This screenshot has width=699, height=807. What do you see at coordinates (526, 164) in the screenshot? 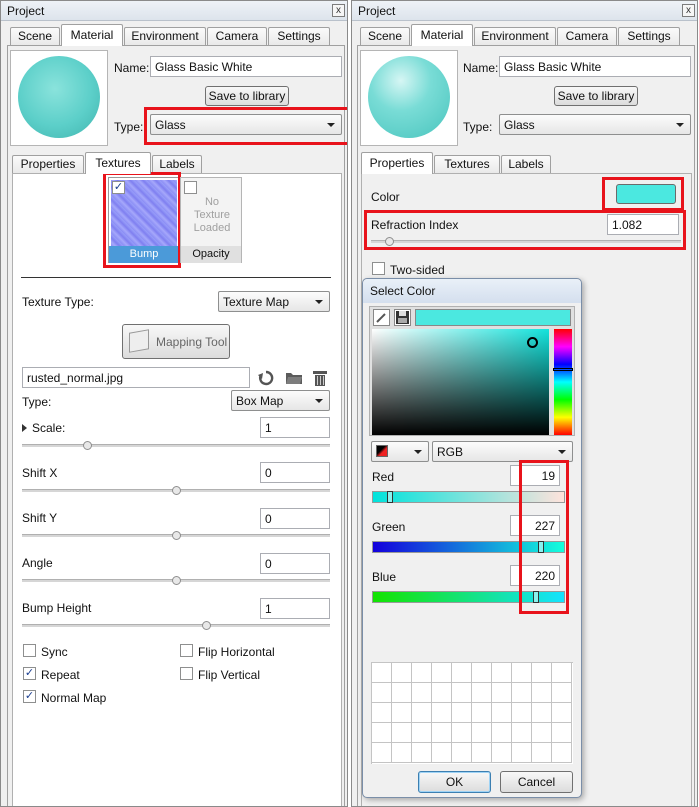
I see `right-subtab-labels: Labels` at bounding box center [526, 164].